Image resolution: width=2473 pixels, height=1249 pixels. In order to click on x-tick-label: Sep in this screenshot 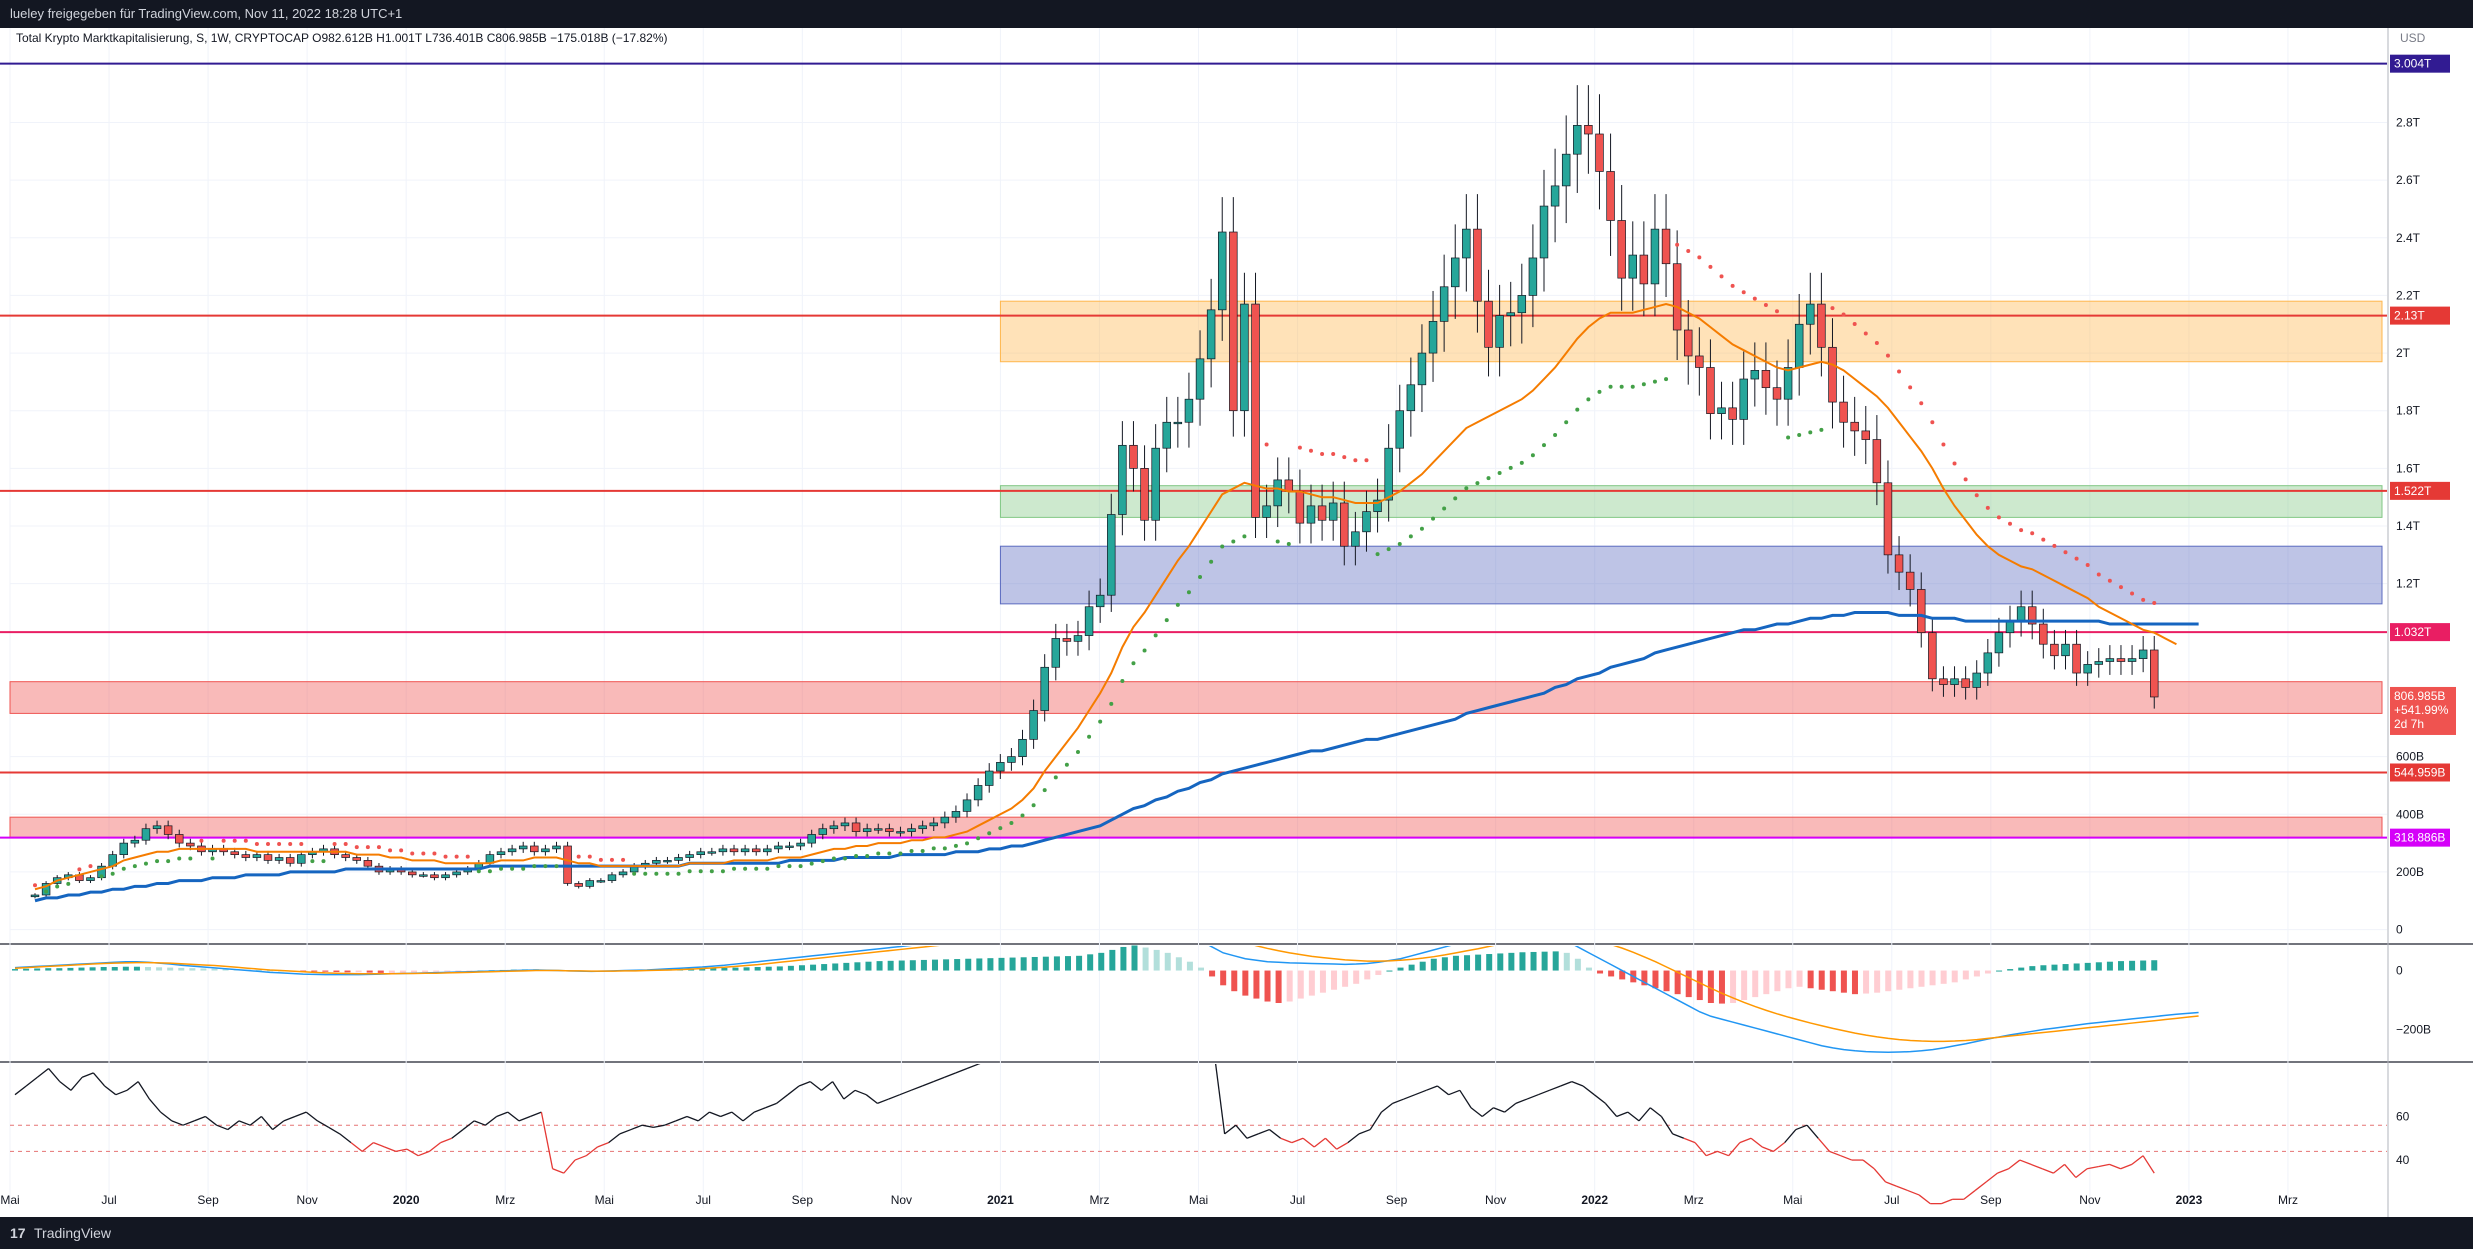, I will do `click(803, 1200)`.